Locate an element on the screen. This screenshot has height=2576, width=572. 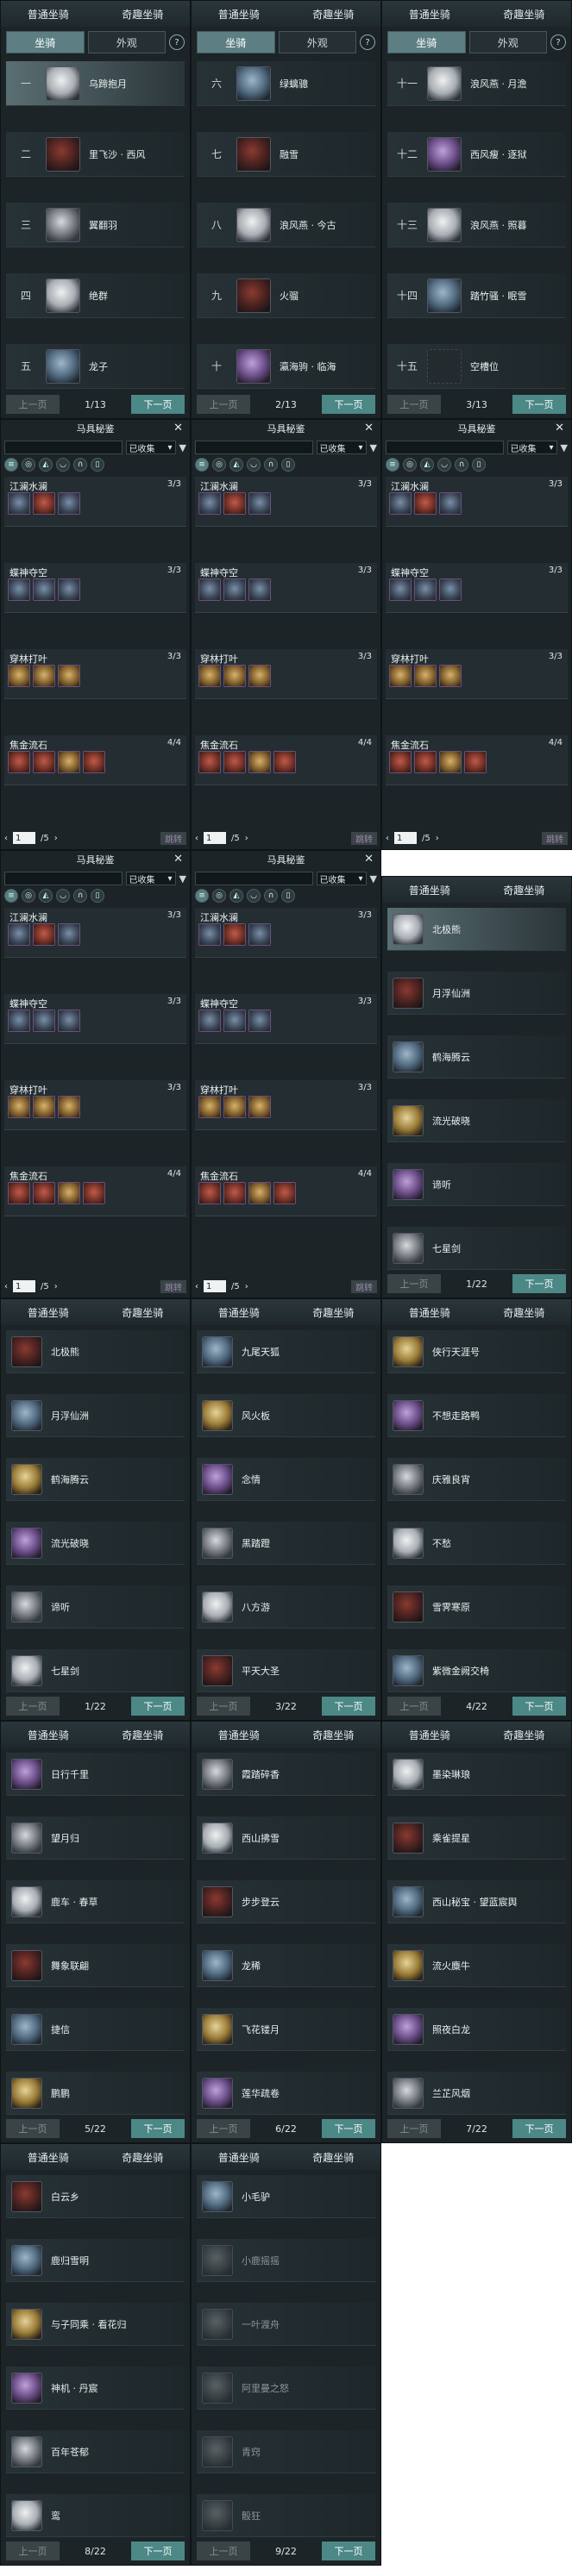
special-mount-row: 乘雀提星 is located at coordinates (477, 1838).